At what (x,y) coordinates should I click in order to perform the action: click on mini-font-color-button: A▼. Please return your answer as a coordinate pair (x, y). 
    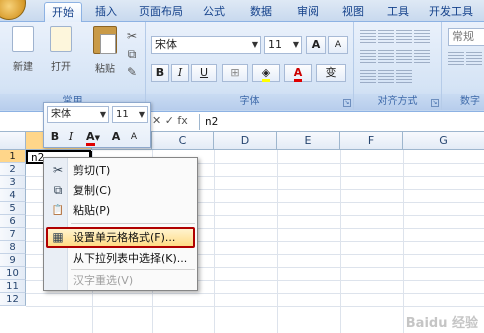
    Looking at the image, I should click on (93, 137).